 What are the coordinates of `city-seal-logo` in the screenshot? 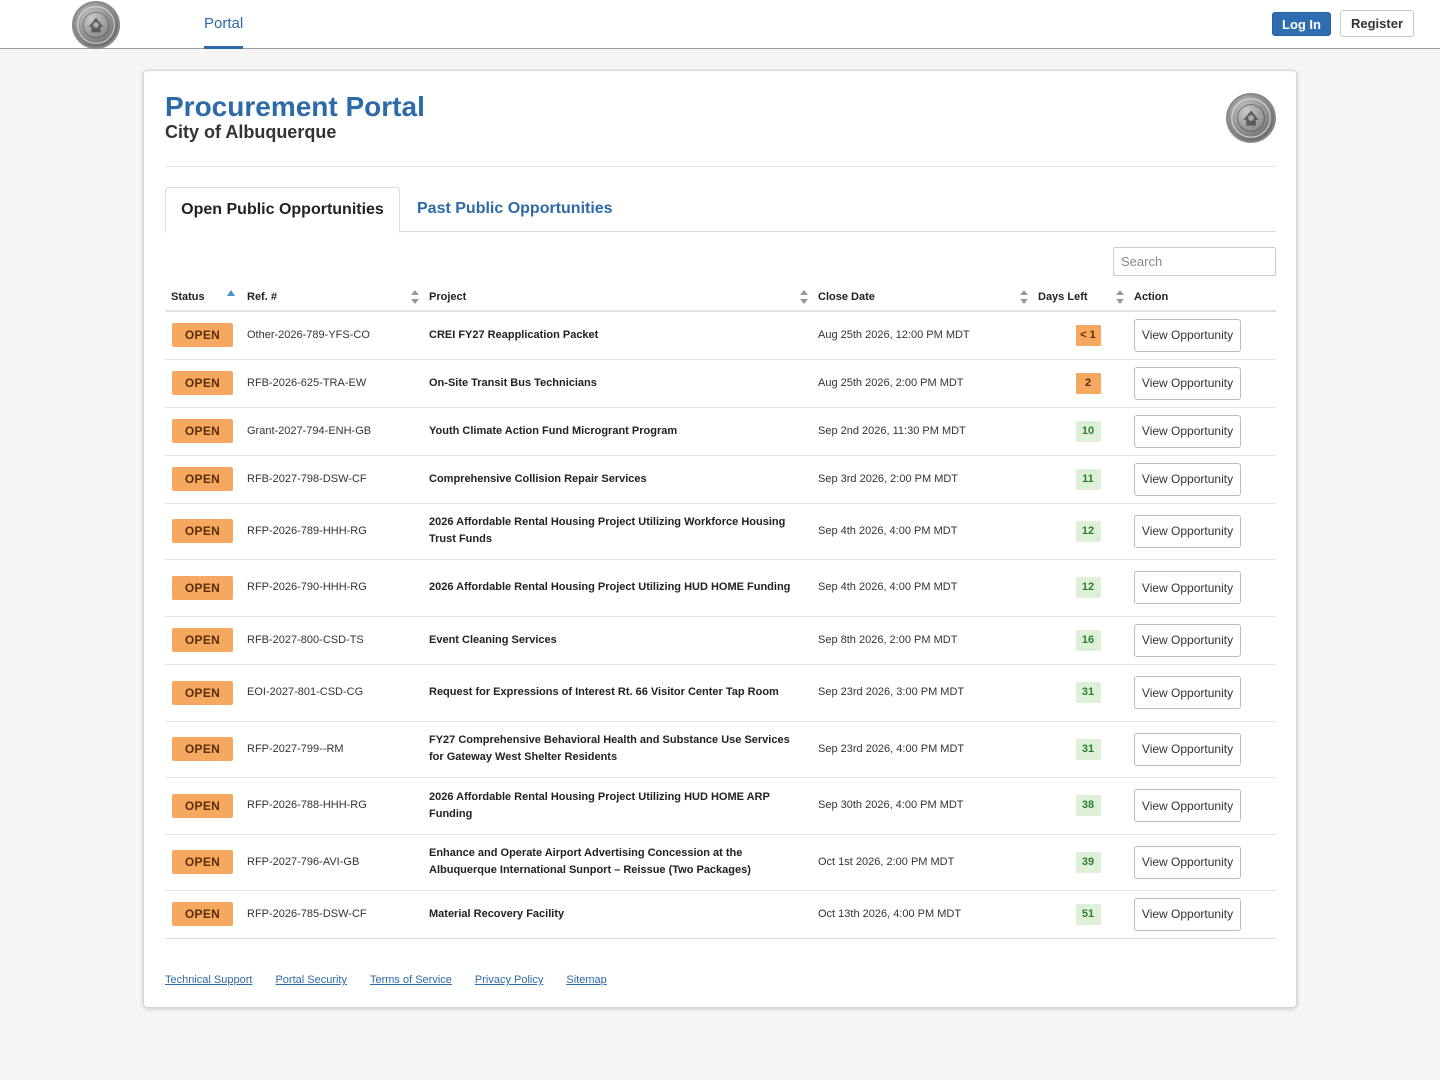 It's located at (96, 25).